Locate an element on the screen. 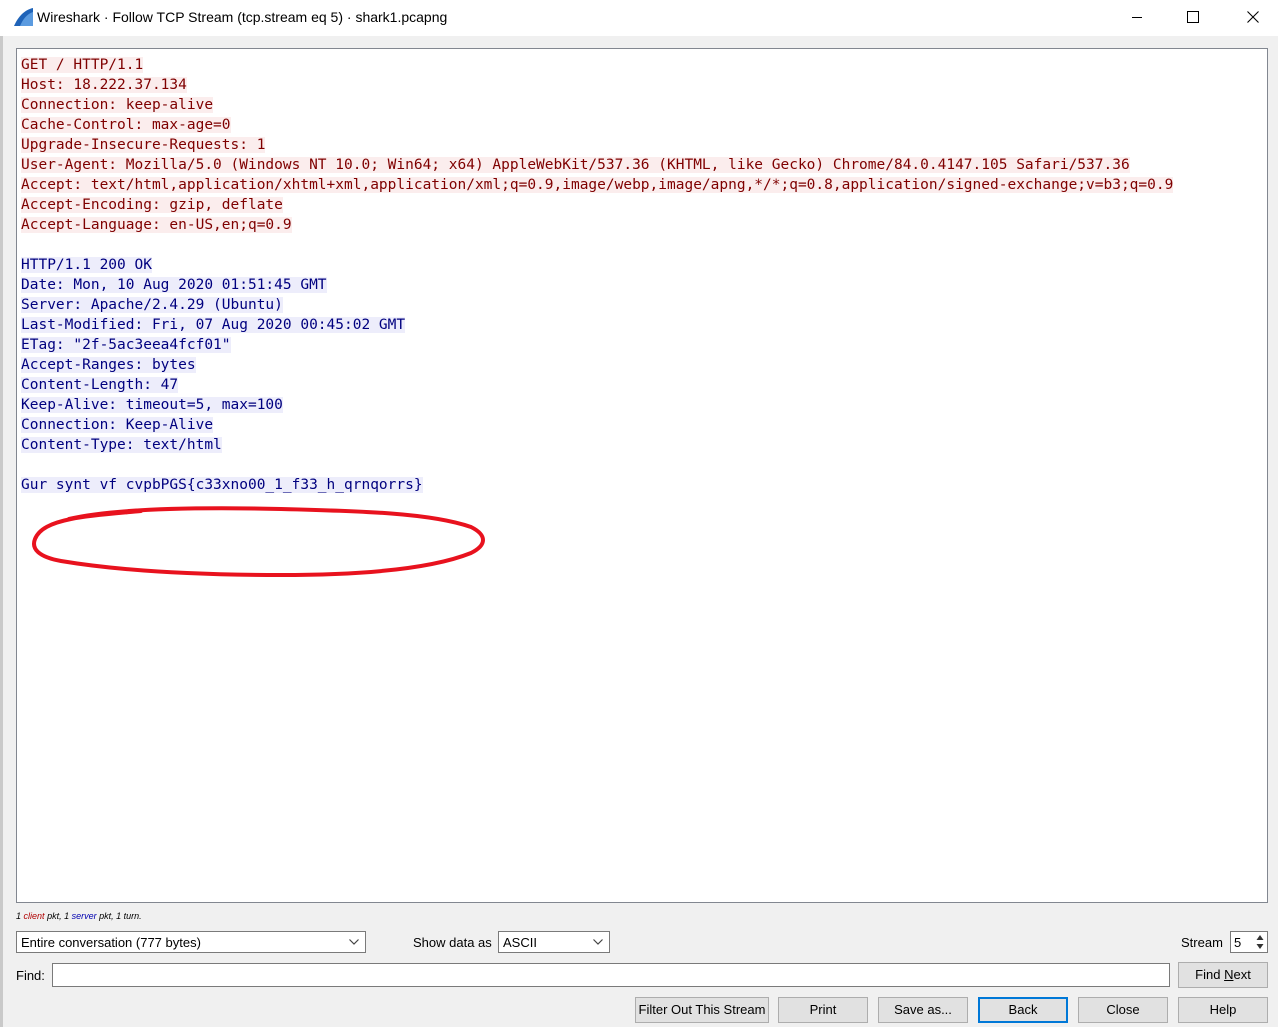 The image size is (1278, 1027). stream-number-spinbox: 5 is located at coordinates (1249, 942).